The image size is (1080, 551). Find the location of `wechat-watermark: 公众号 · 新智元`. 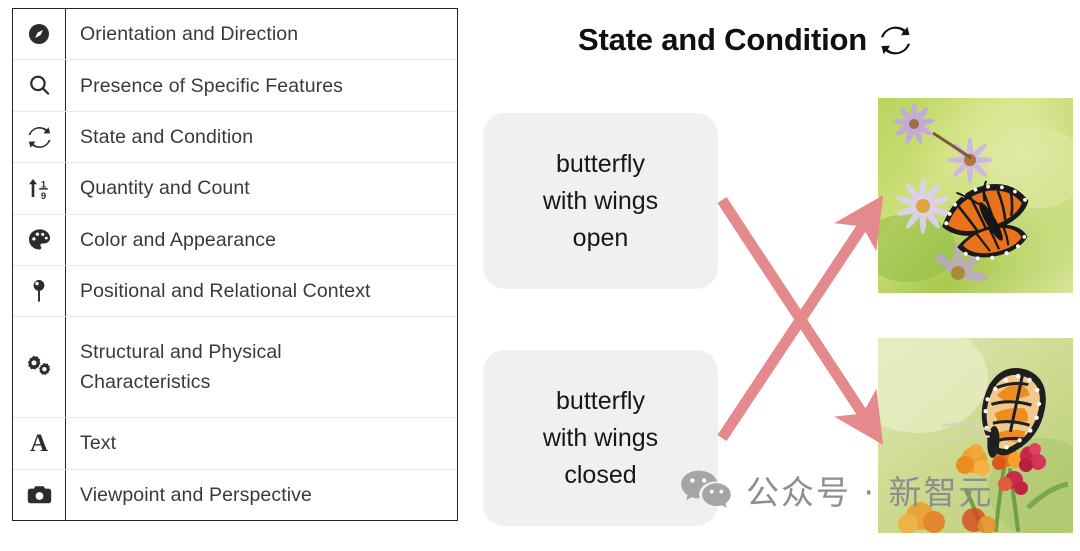

wechat-watermark: 公众号 · 新智元 is located at coordinates (836, 490).